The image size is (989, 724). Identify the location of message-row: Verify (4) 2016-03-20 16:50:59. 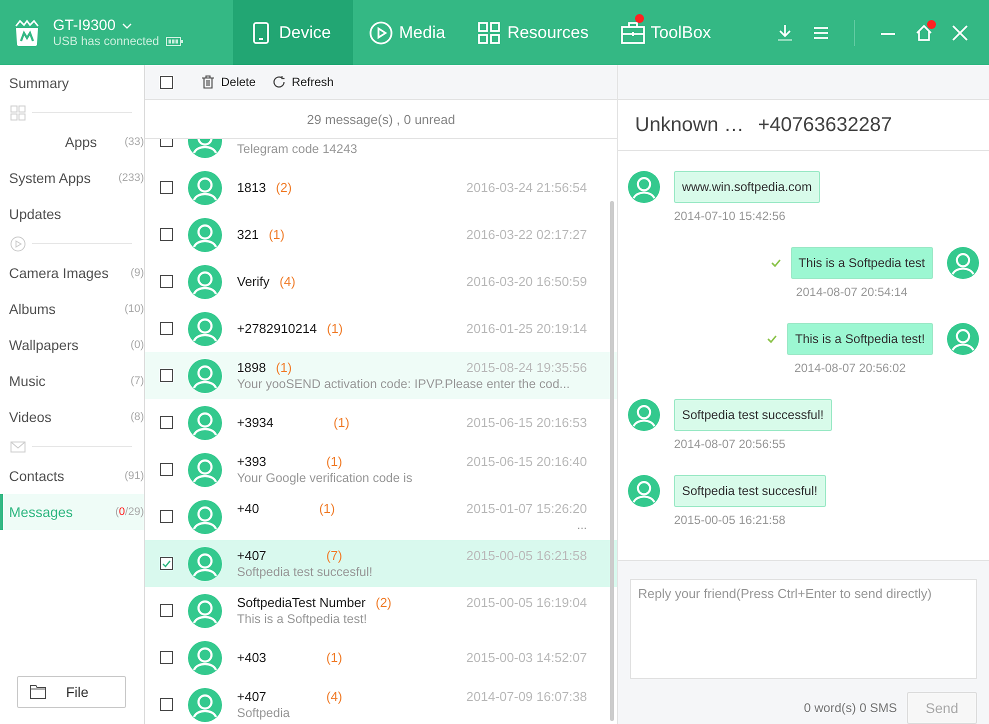
(381, 281).